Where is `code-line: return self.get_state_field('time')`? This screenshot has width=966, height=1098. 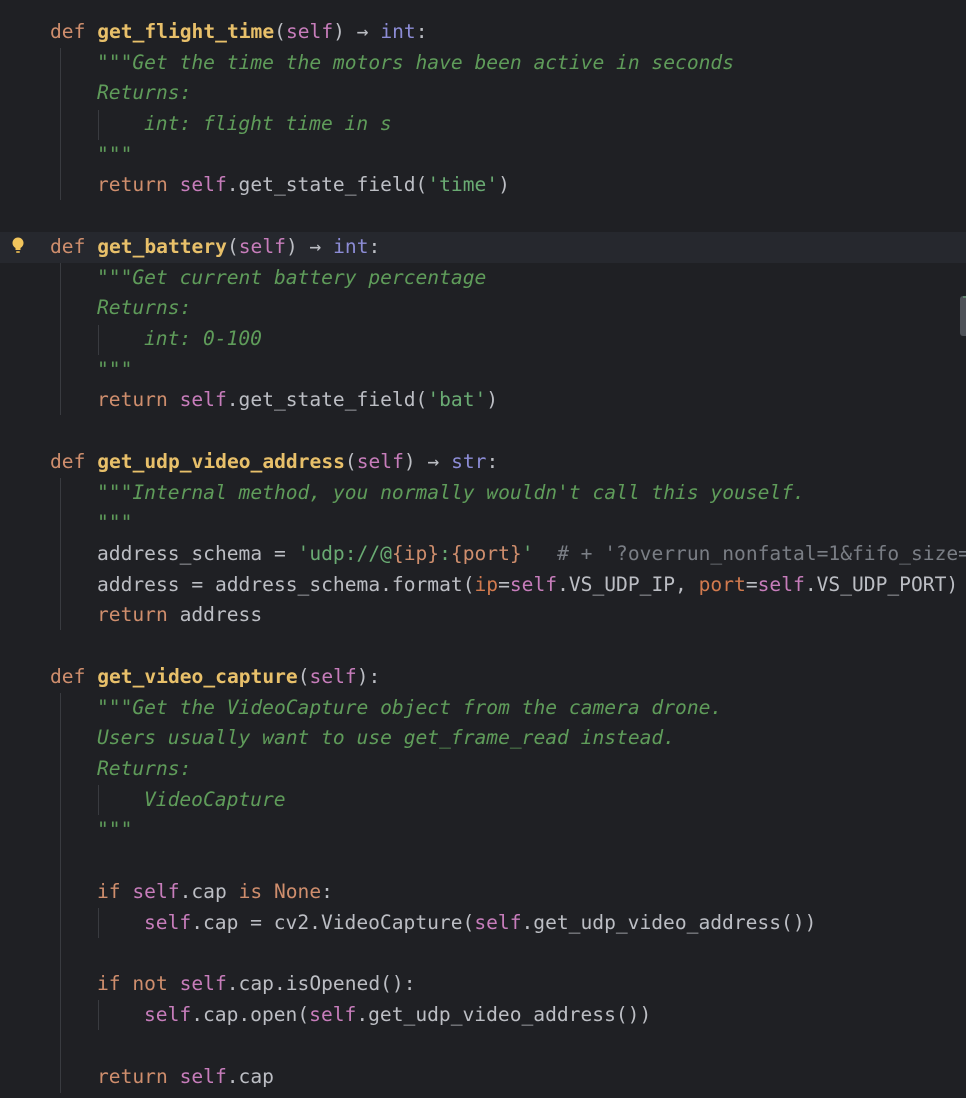 code-line: return self.get_state_field('time') is located at coordinates (483, 185).